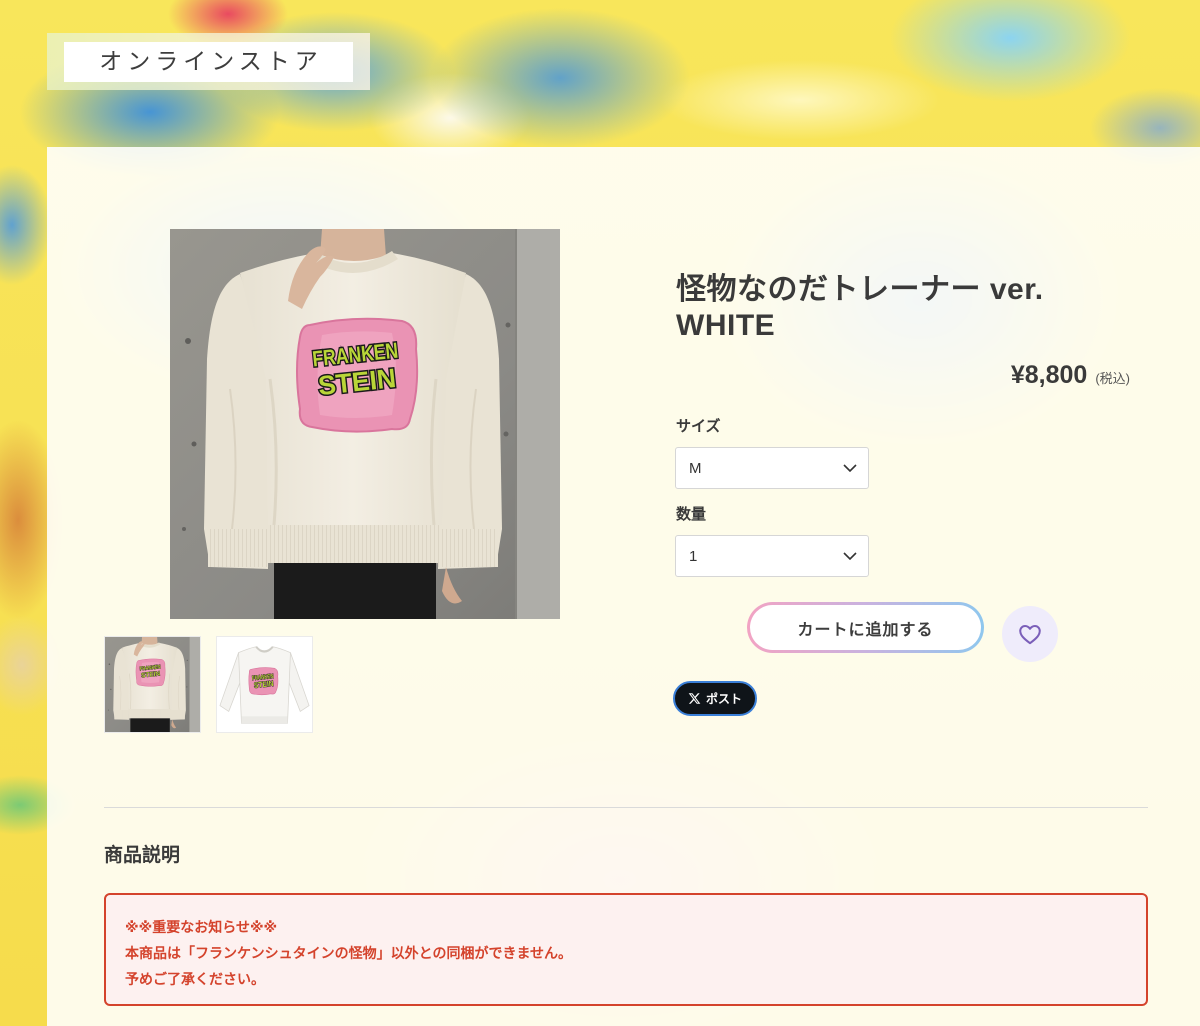 Image resolution: width=1200 pixels, height=1026 pixels. Describe the element at coordinates (723, 699) in the screenshot. I see `x-post-label: ポスト` at that location.